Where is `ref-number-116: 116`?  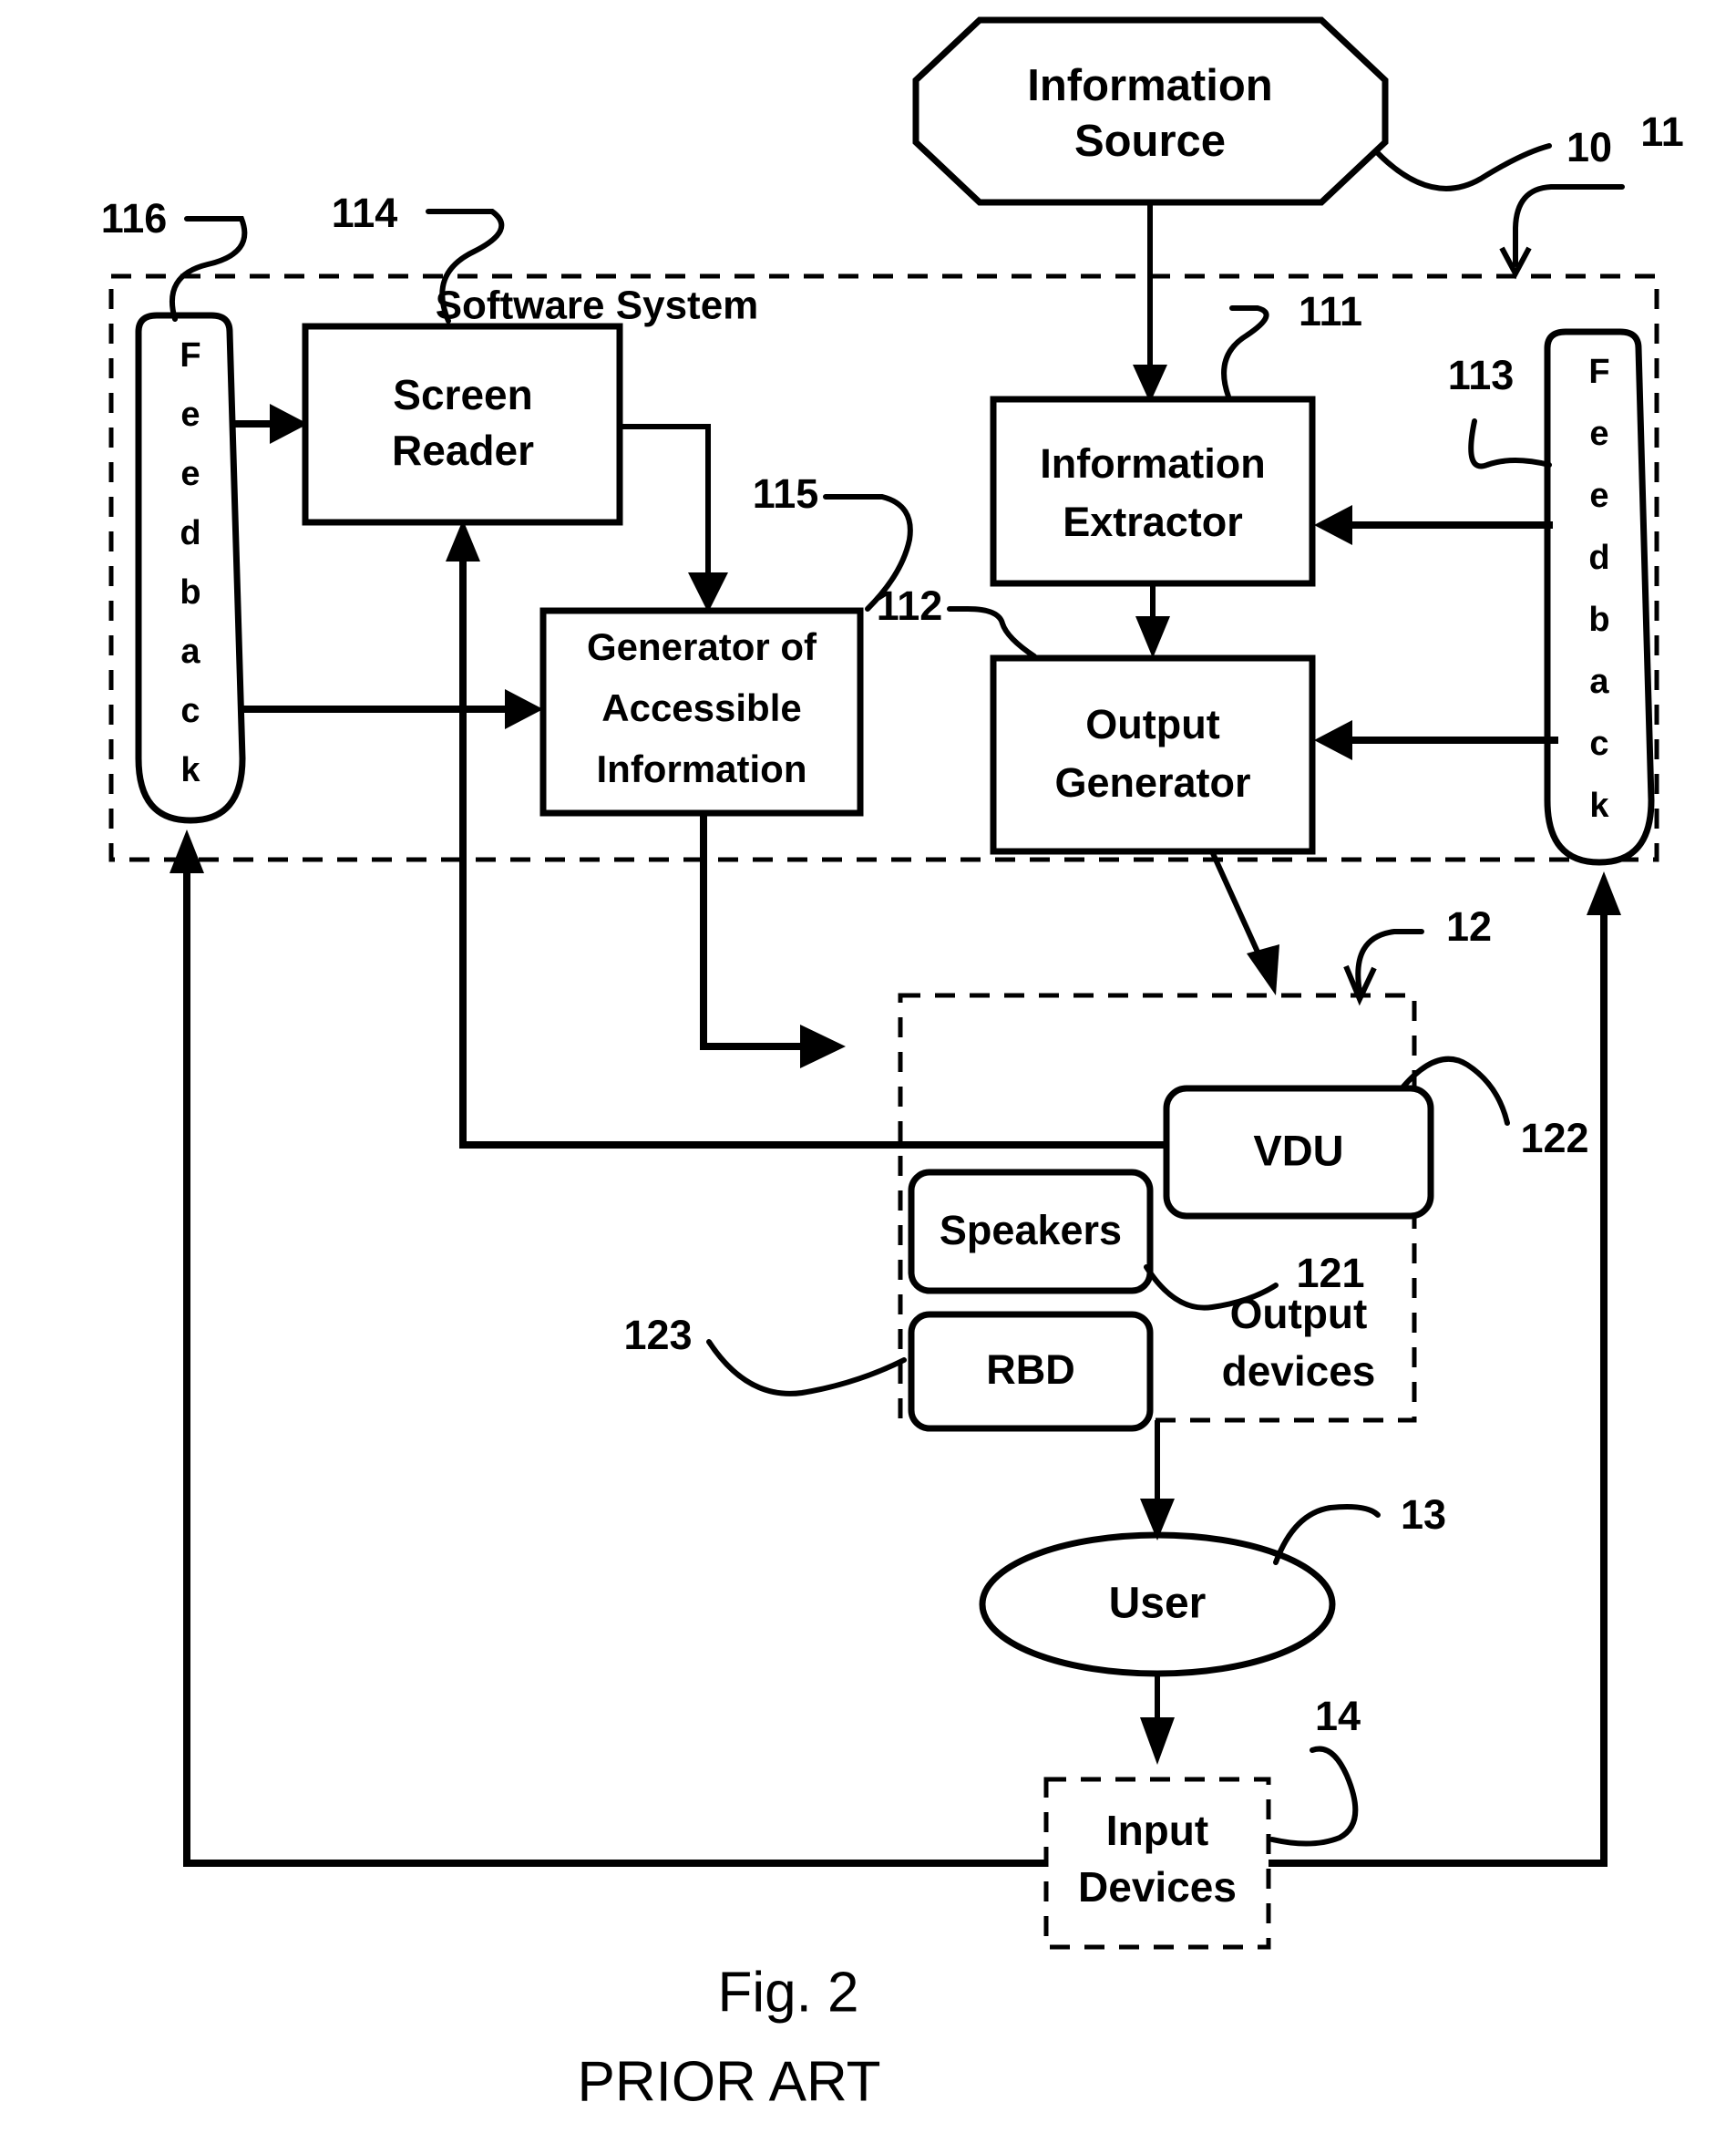 ref-number-116: 116 is located at coordinates (134, 218).